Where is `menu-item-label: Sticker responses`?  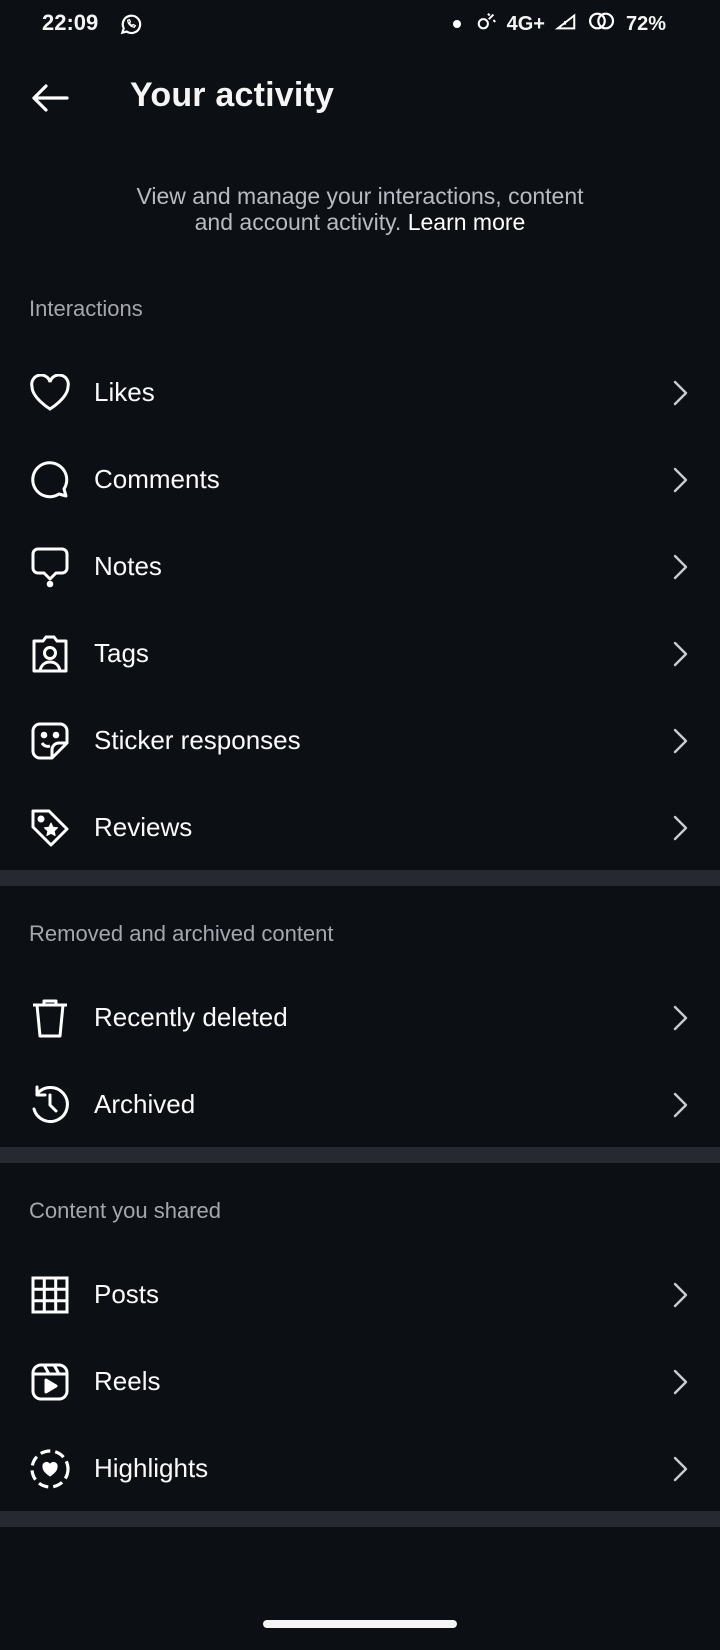
menu-item-label: Sticker responses is located at coordinates (197, 740).